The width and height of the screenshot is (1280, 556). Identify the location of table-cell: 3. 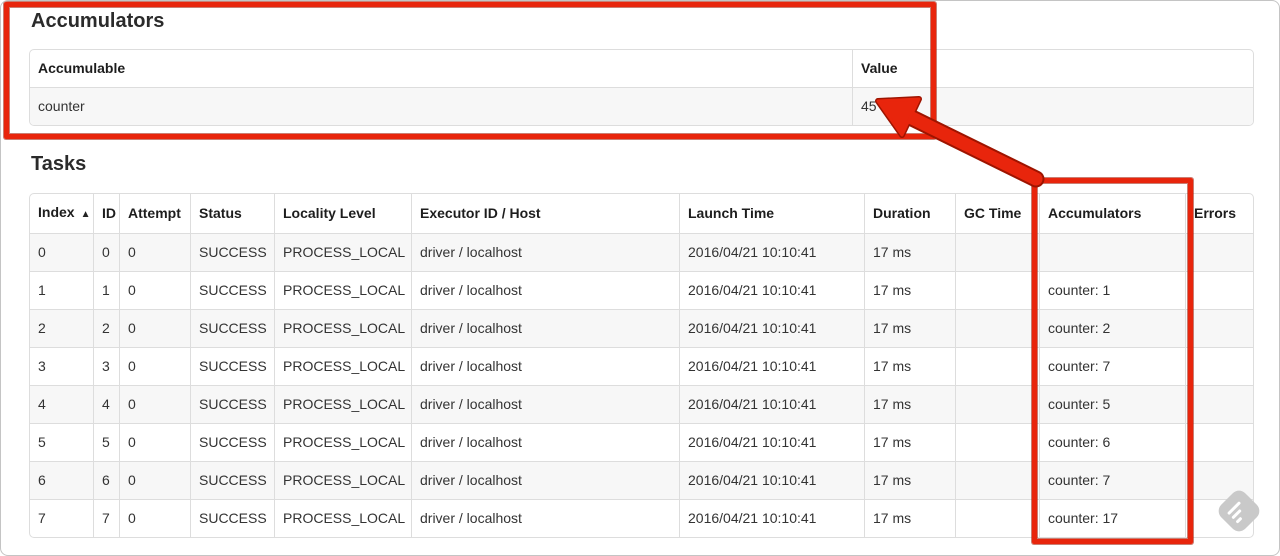
(106, 366).